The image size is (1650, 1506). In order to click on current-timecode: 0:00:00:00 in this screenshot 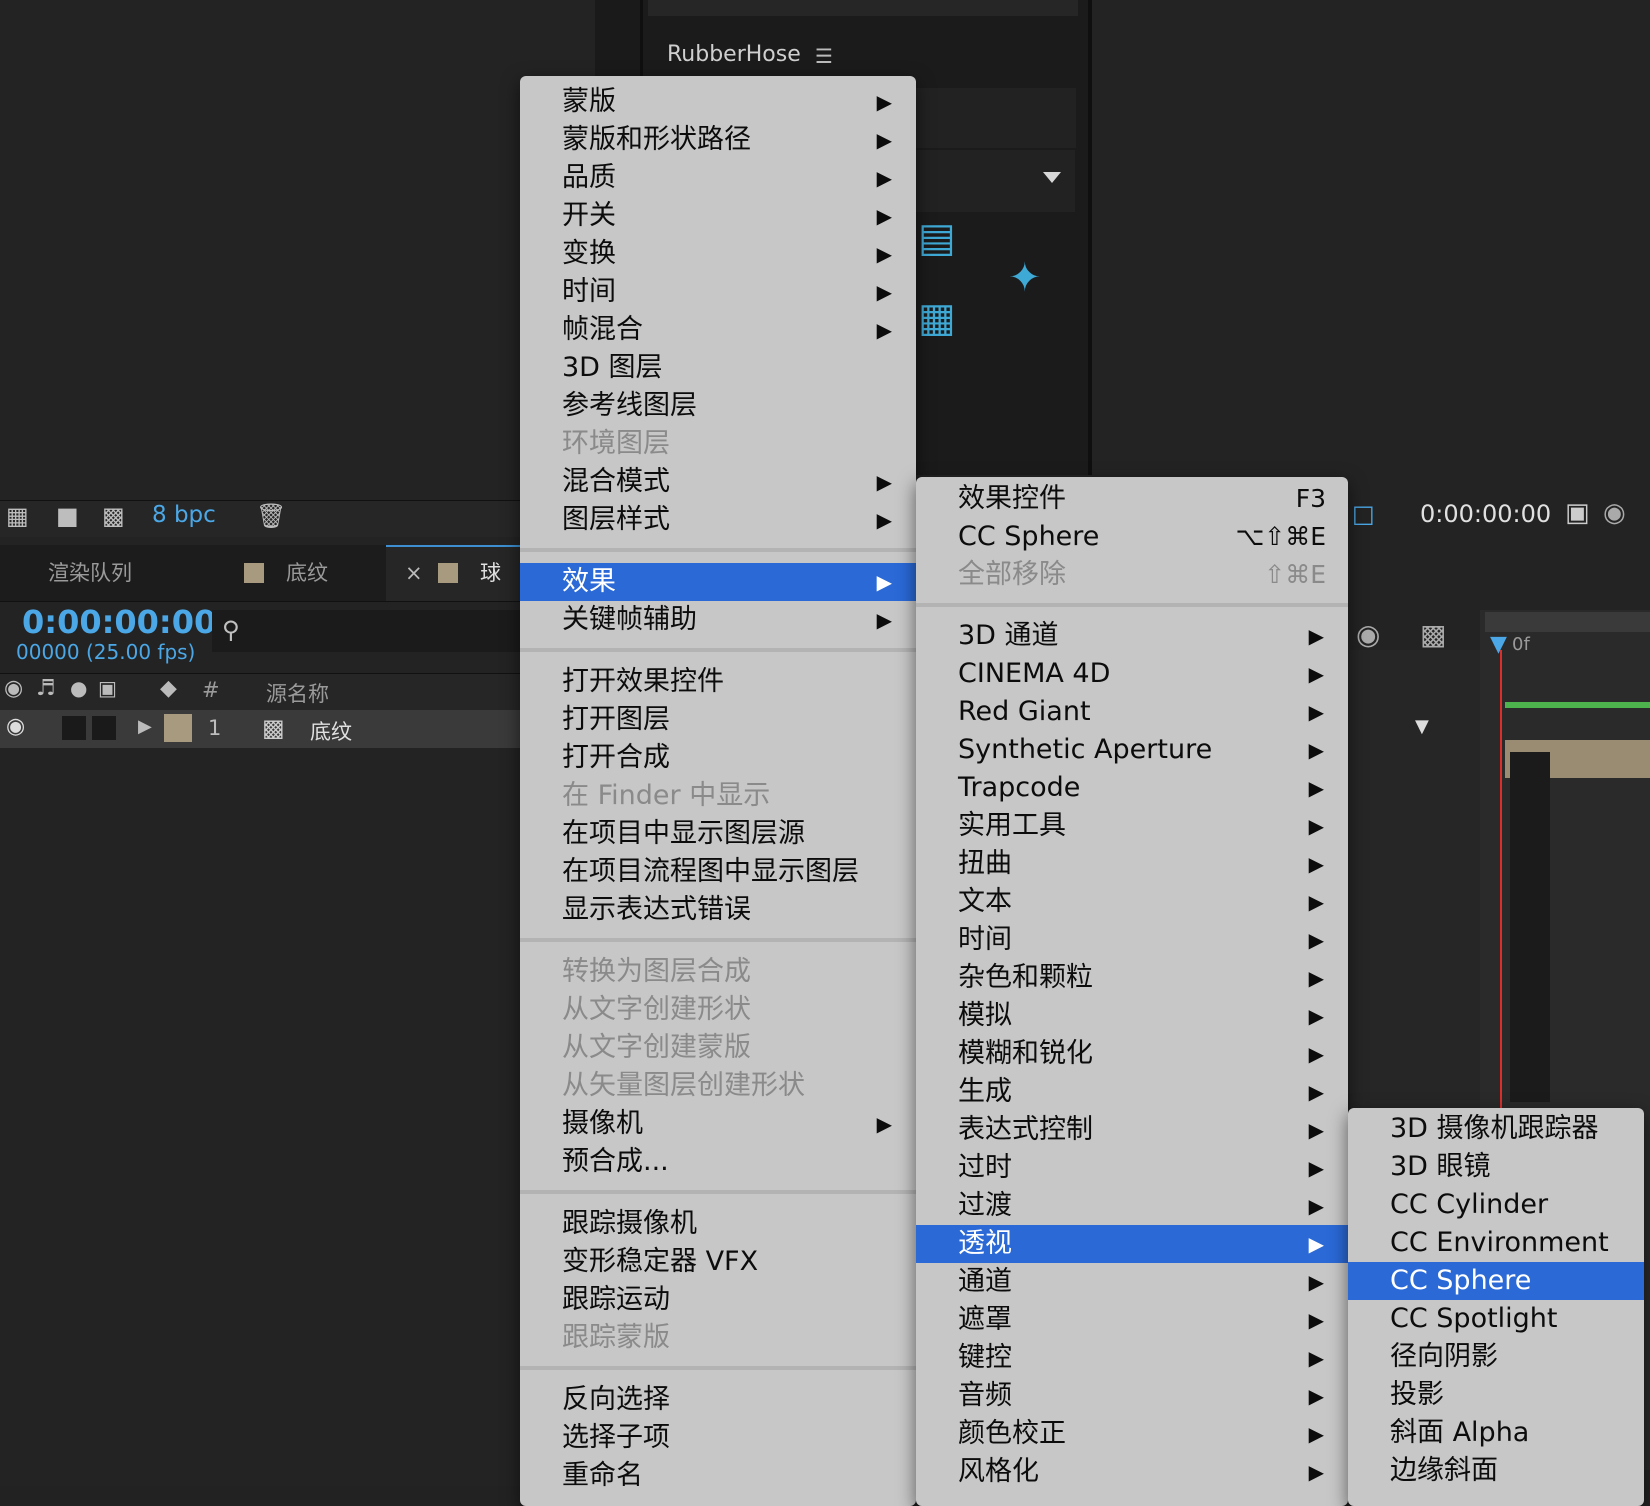, I will do `click(119, 622)`.